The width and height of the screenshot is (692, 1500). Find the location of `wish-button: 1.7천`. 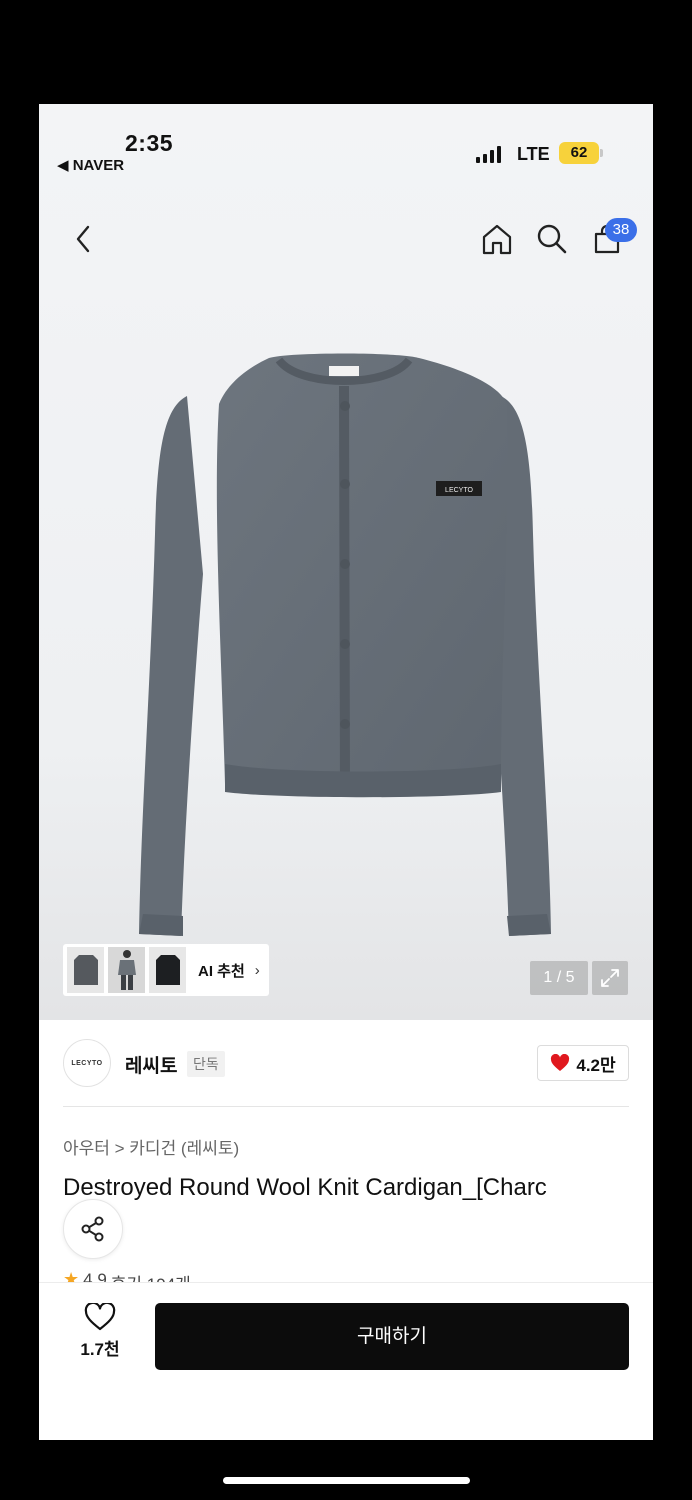

wish-button: 1.7천 is located at coordinates (100, 1336).